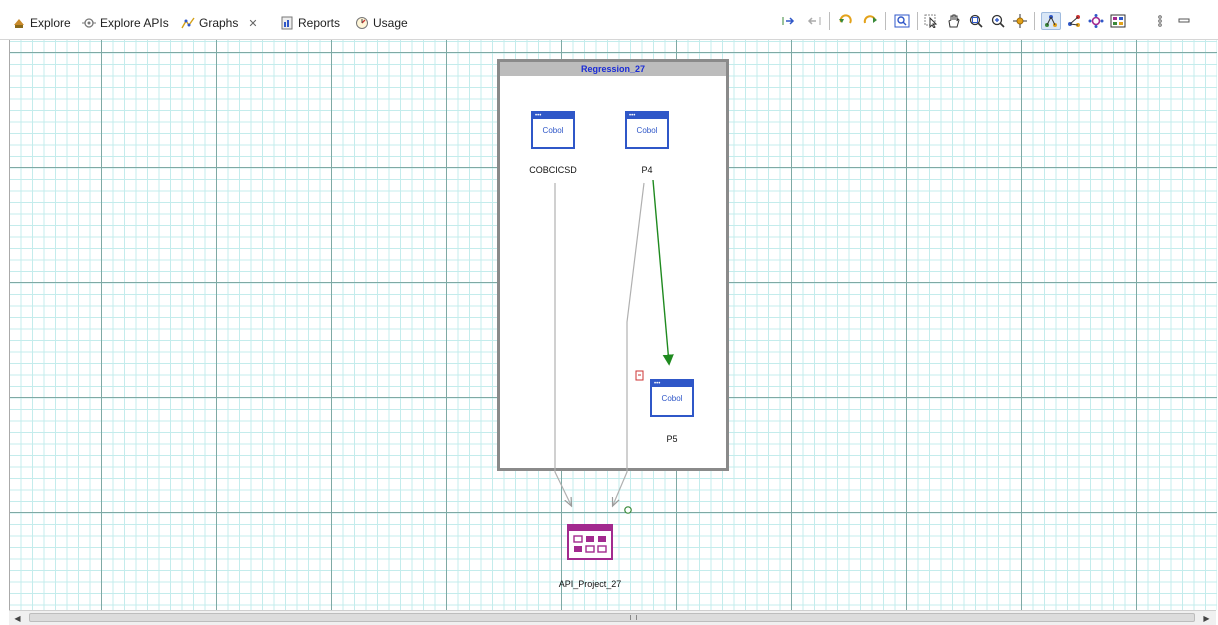 The image size is (1218, 625). I want to click on edge-p4-to-p5, so click(663, 272).